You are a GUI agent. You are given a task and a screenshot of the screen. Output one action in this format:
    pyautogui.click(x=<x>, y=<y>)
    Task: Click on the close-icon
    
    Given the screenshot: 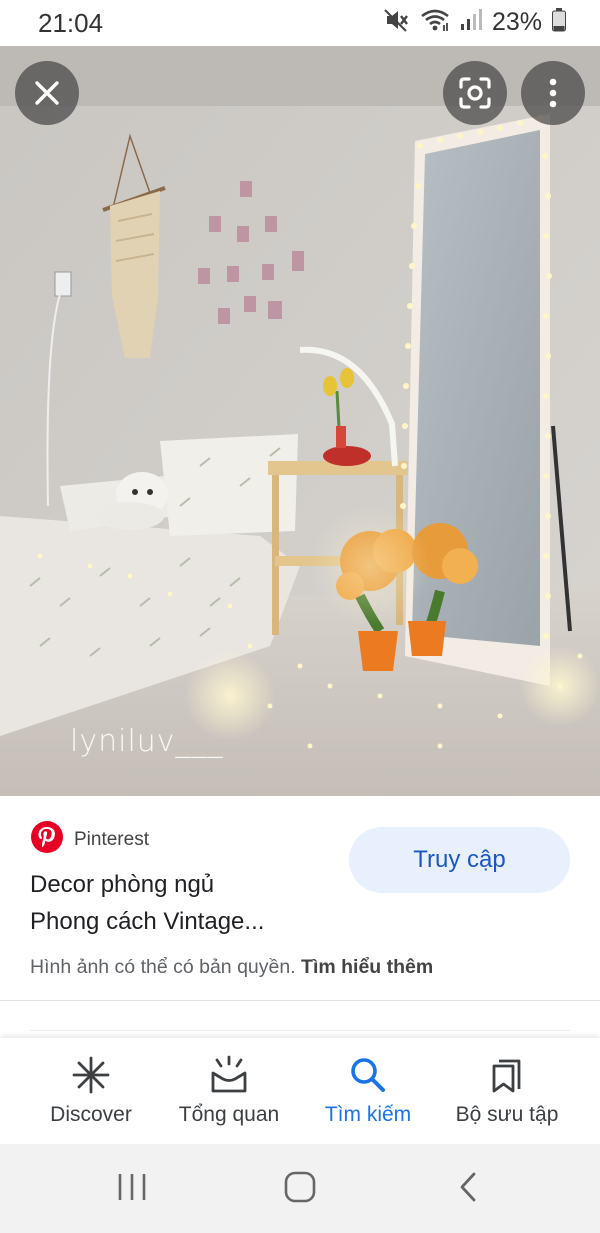 What is the action you would take?
    pyautogui.click(x=47, y=93)
    